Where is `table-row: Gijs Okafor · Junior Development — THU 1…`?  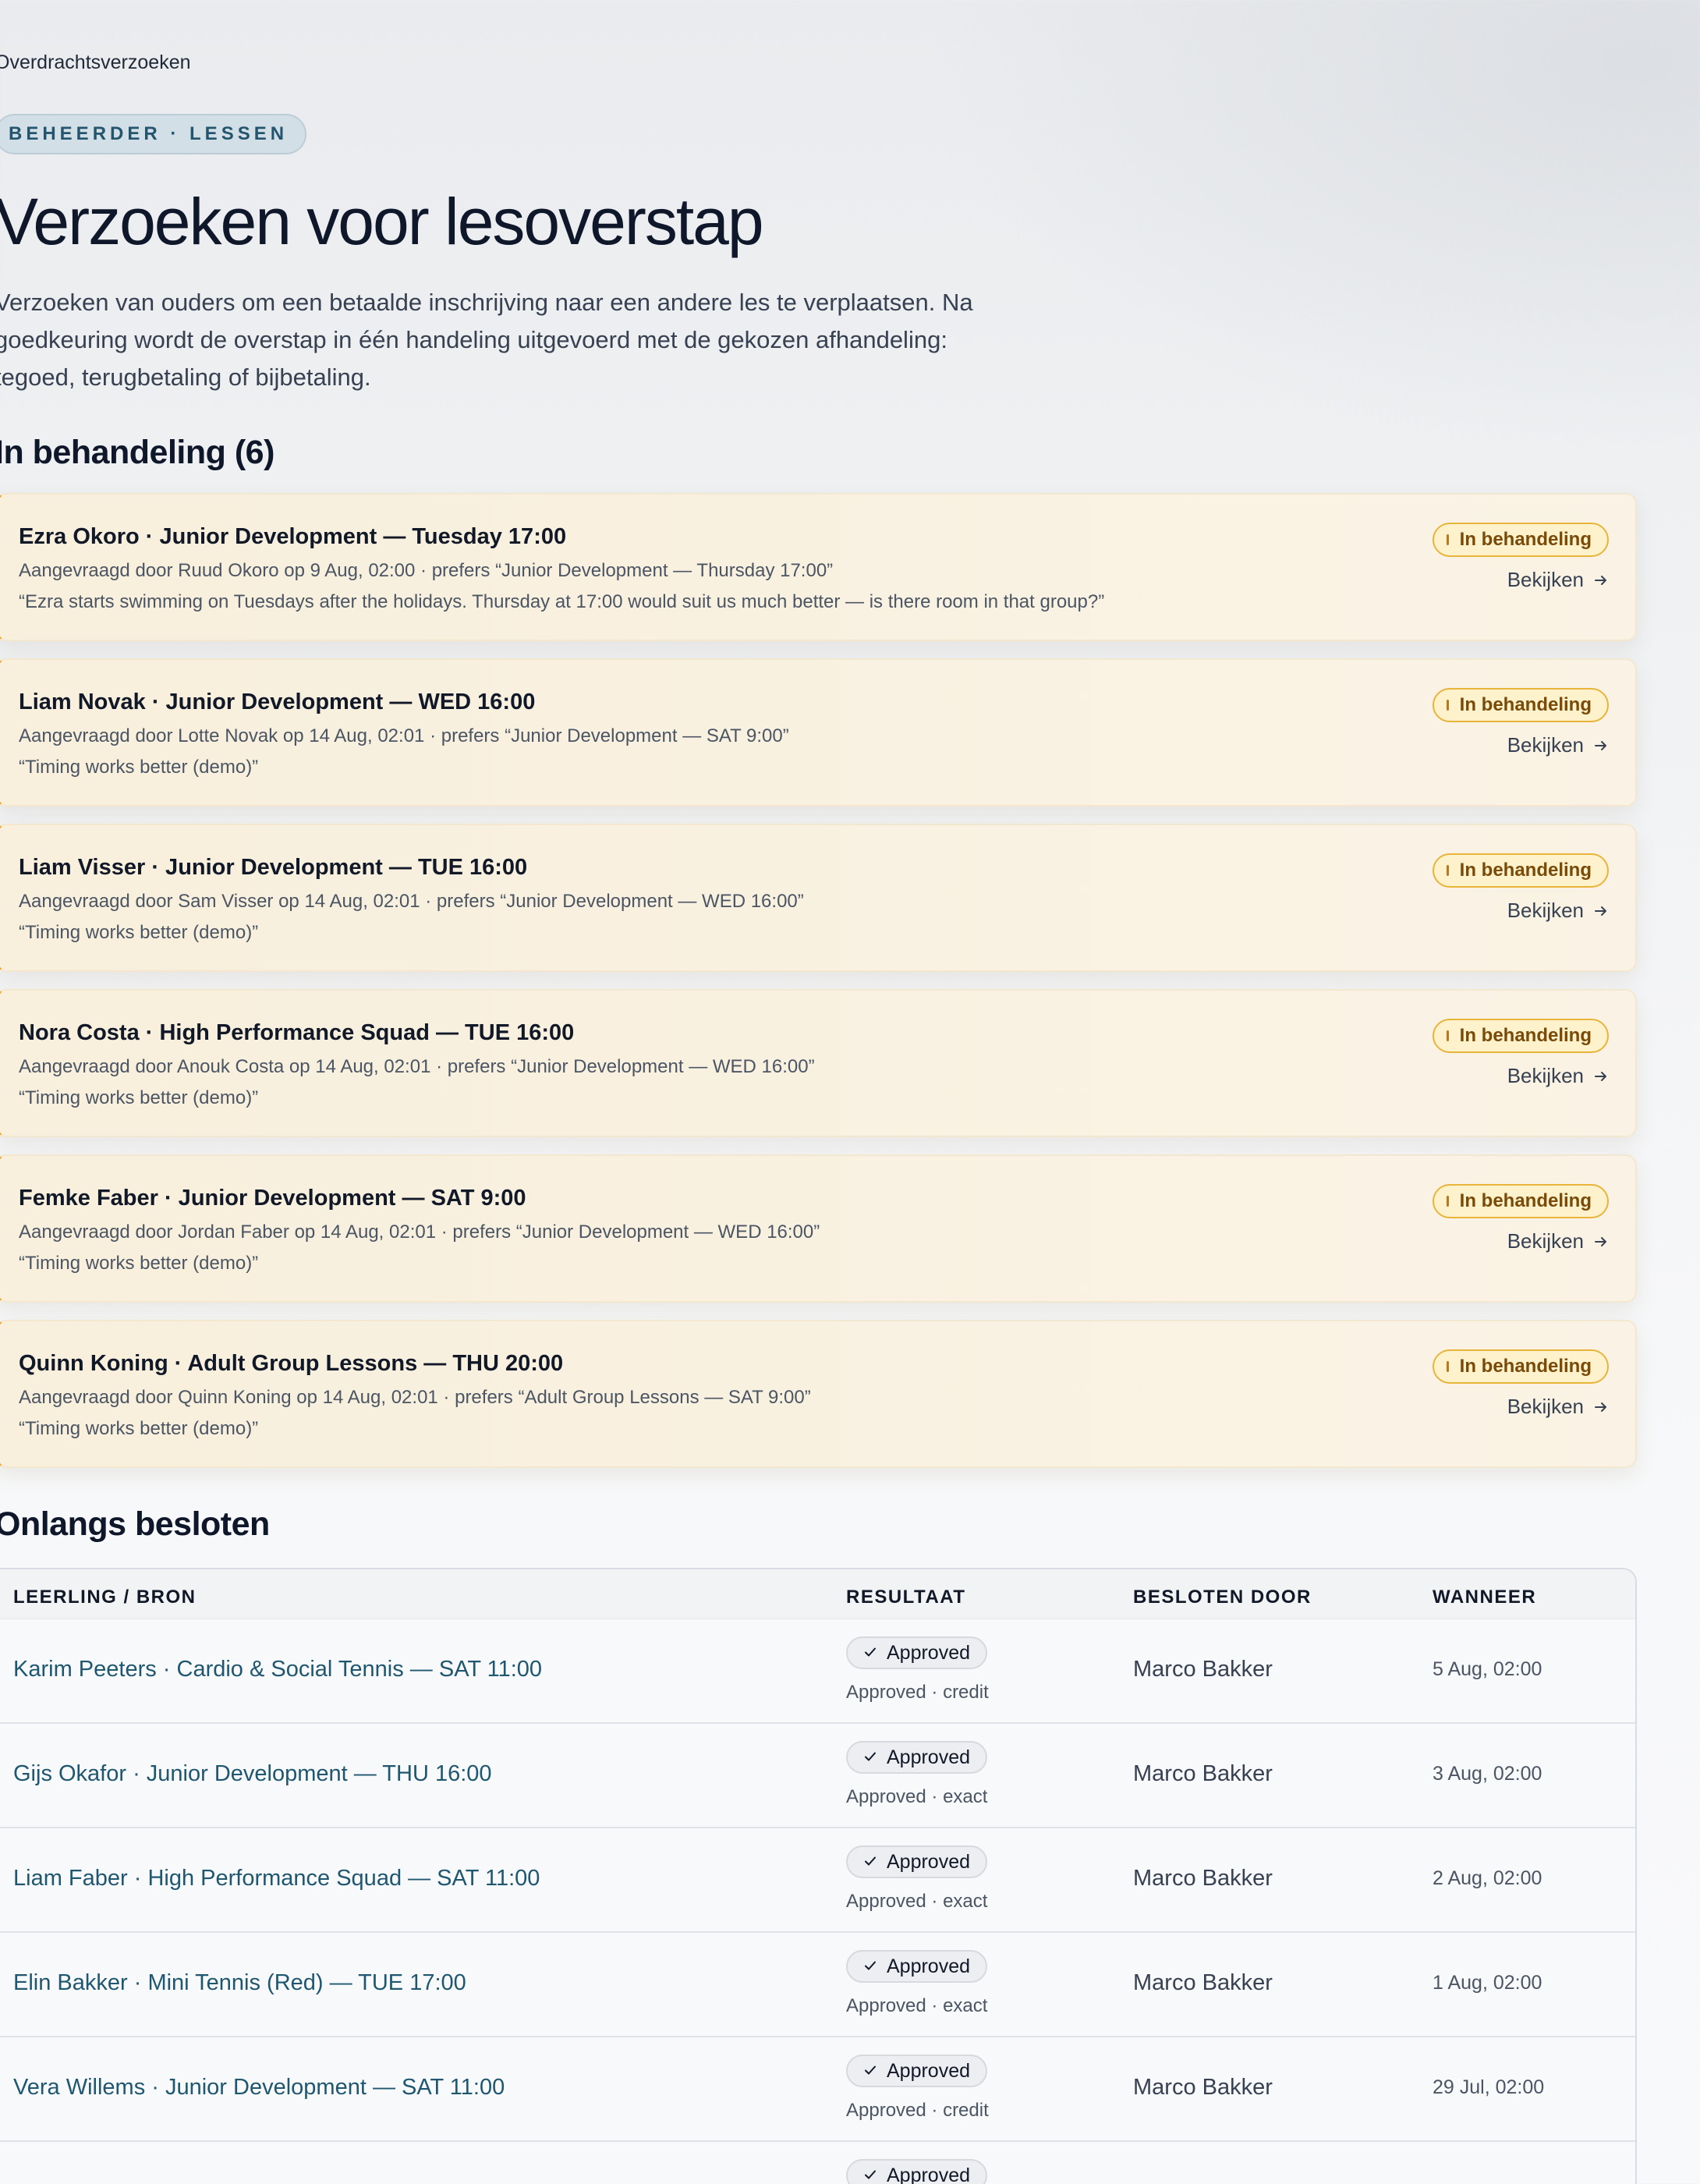
table-row: Gijs Okafor · Junior Development — THU 1… is located at coordinates (818, 1776).